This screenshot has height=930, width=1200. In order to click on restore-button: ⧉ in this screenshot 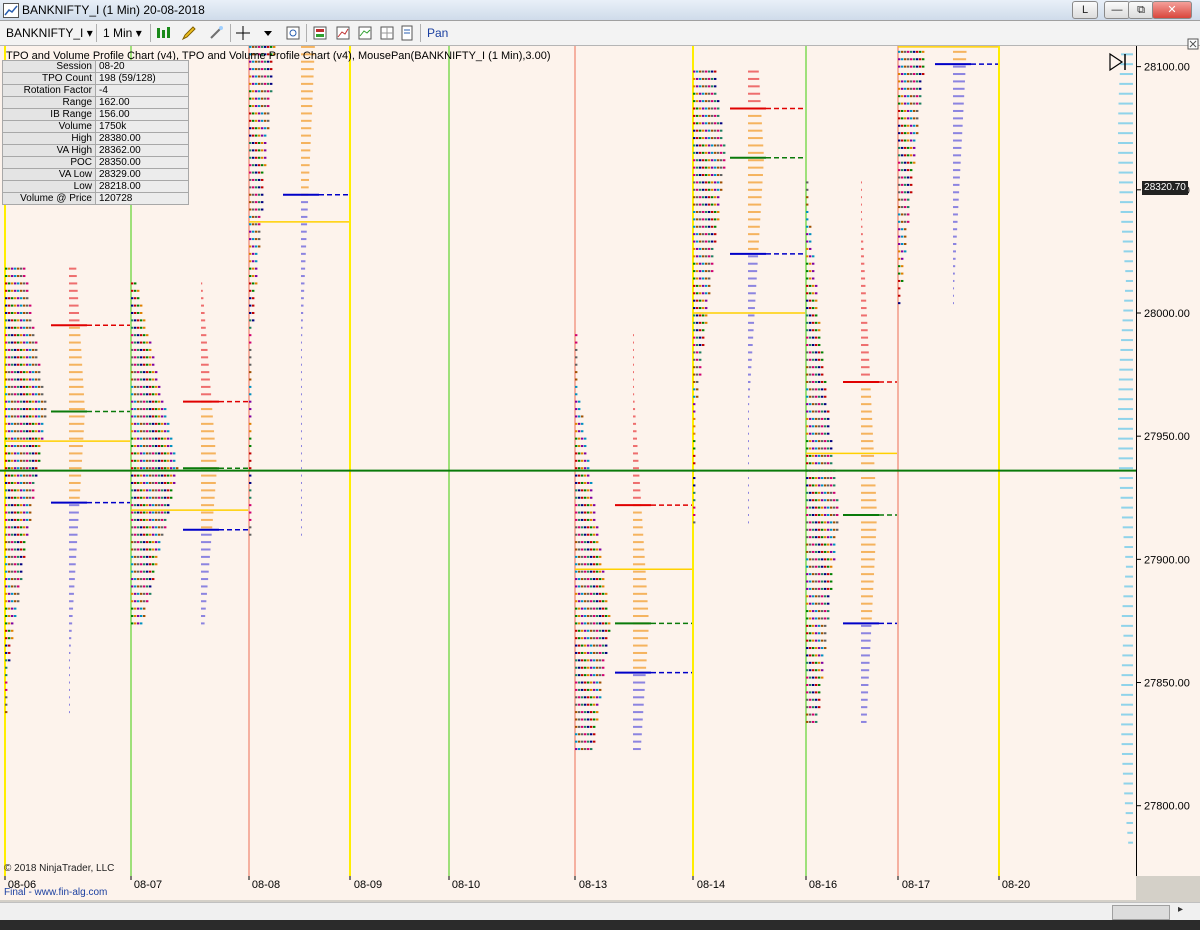, I will do `click(1141, 10)`.